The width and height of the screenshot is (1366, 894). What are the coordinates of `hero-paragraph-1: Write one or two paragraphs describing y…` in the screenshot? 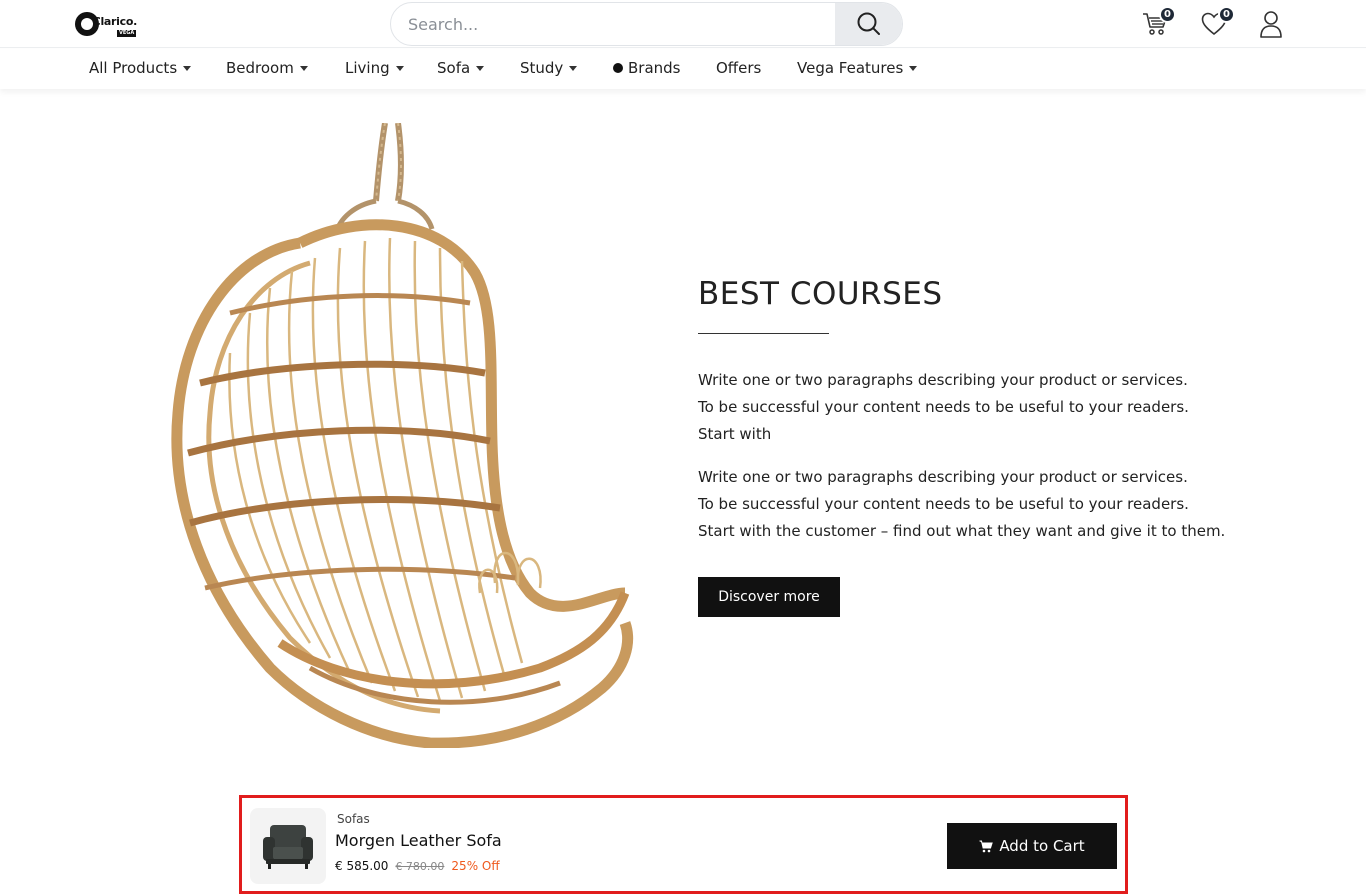 It's located at (978, 407).